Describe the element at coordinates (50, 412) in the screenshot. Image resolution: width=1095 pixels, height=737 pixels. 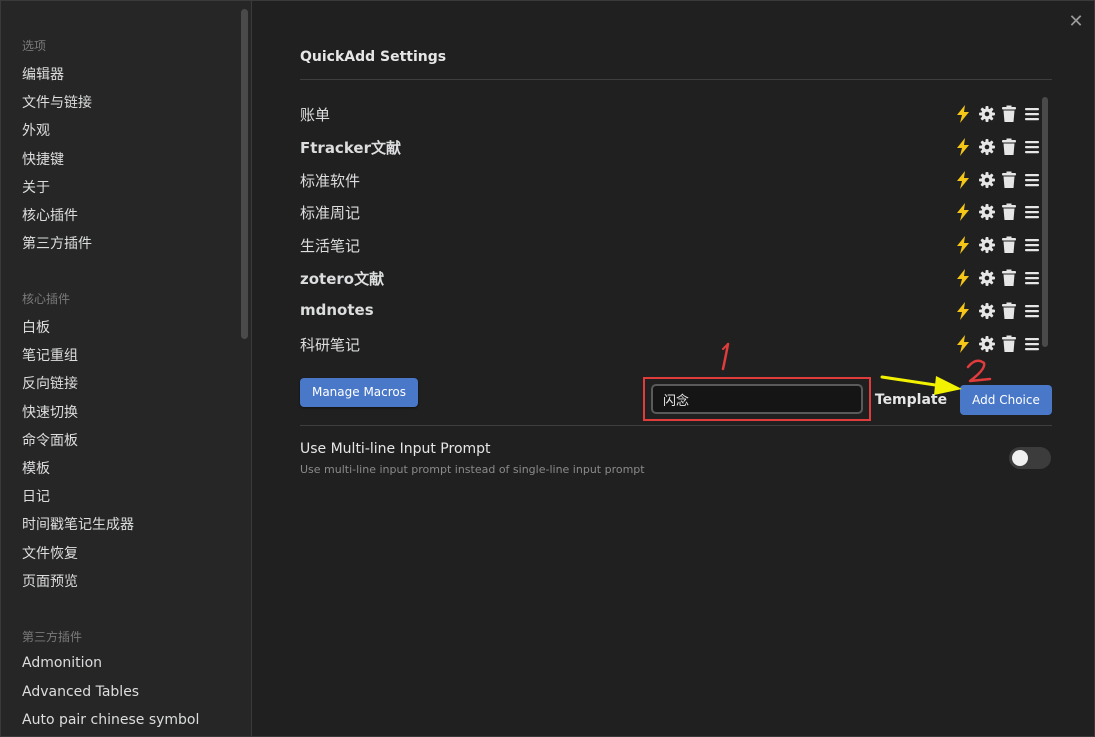
I see `sidebar-item: 快速切换` at that location.